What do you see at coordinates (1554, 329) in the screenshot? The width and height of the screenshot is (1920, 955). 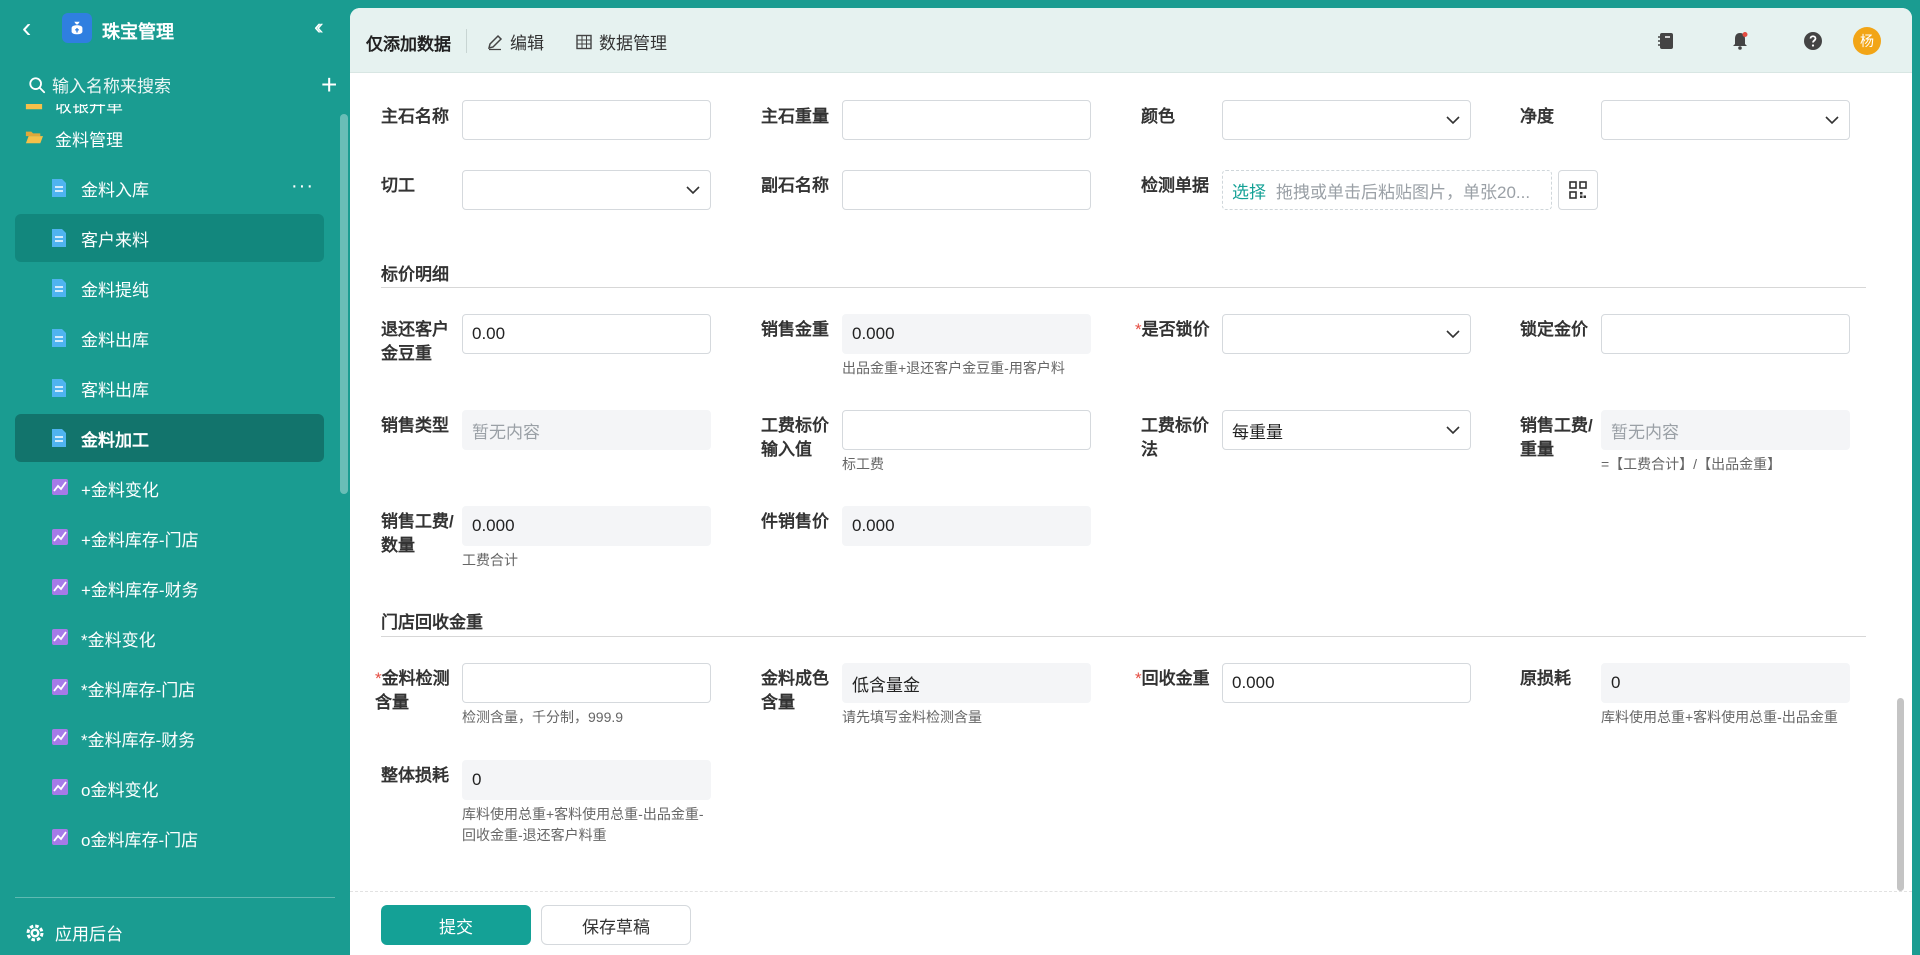 I see `locked-gold-price-label: 锁定金价` at bounding box center [1554, 329].